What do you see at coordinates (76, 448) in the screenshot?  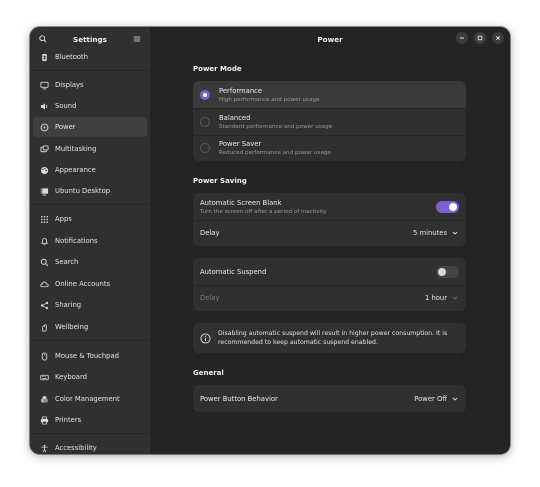 I see `sidebar-item-label: Accessibility` at bounding box center [76, 448].